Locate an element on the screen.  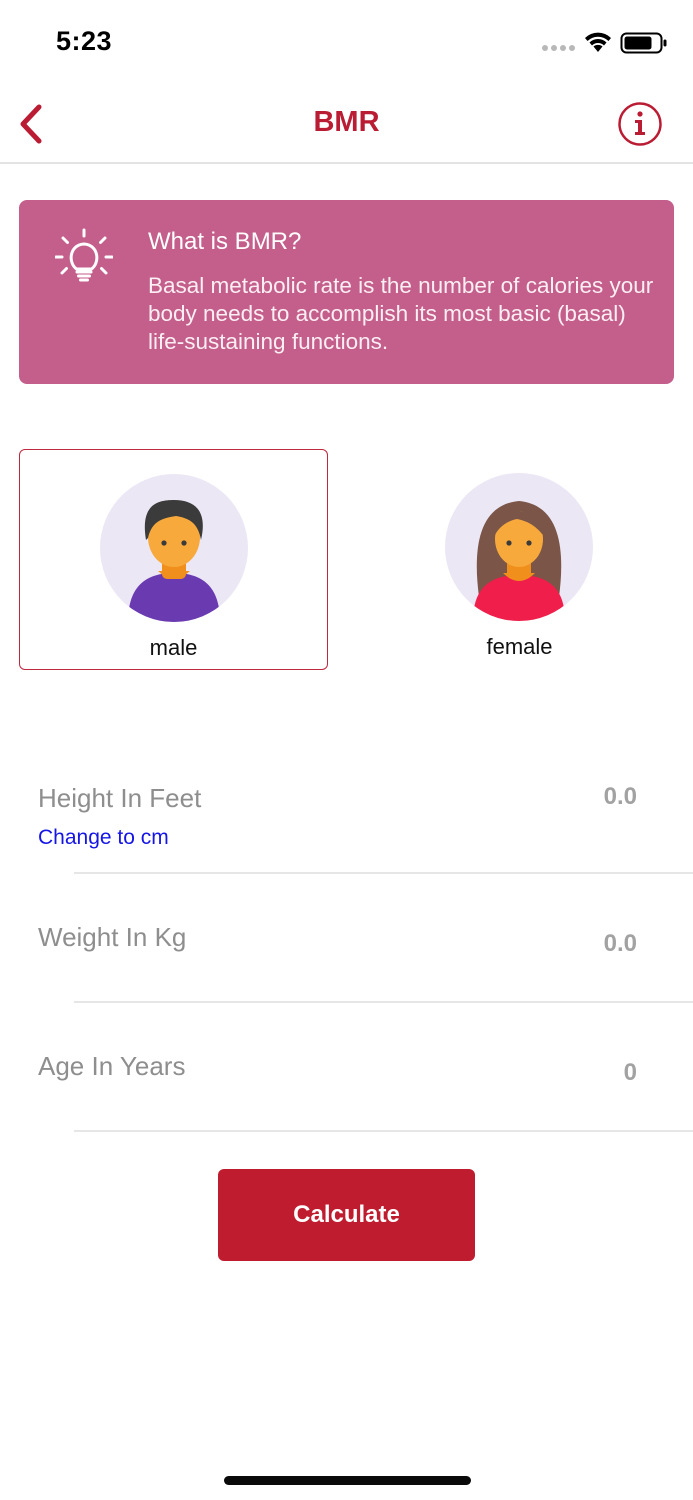
age-value: 0 is located at coordinates (630, 1073).